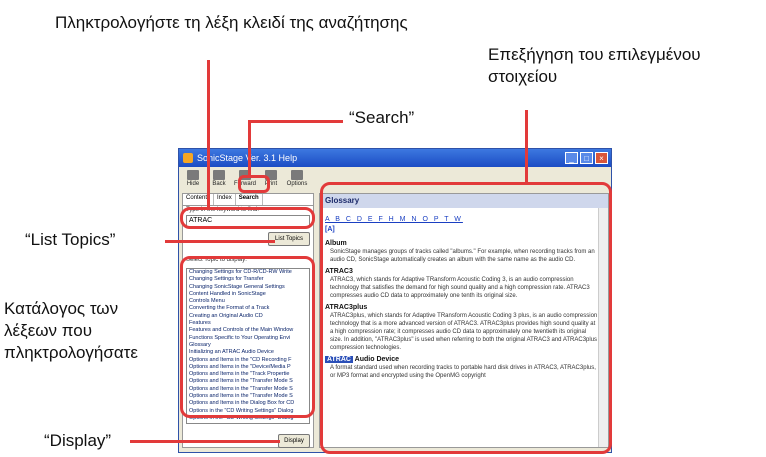  Describe the element at coordinates (254, 184) in the screenshot. I see `search-tab-callout-box` at that location.